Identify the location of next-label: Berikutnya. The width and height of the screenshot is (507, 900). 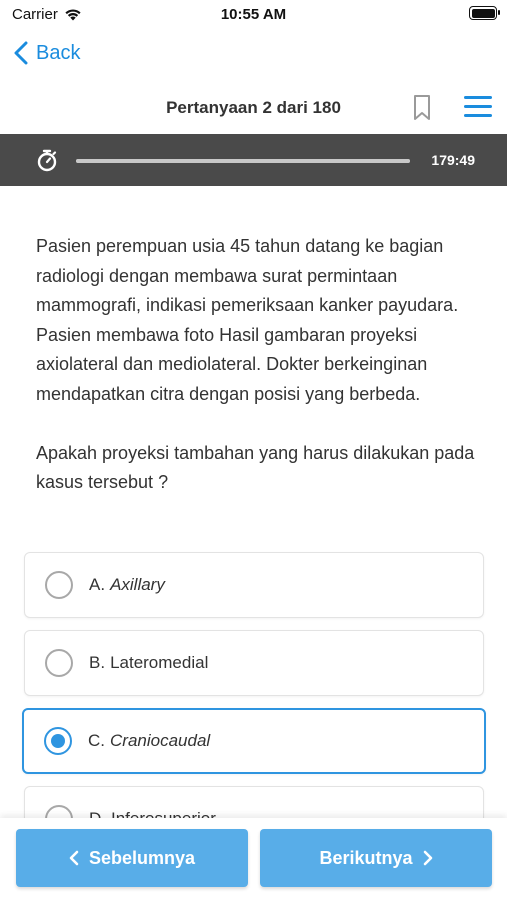
(366, 857).